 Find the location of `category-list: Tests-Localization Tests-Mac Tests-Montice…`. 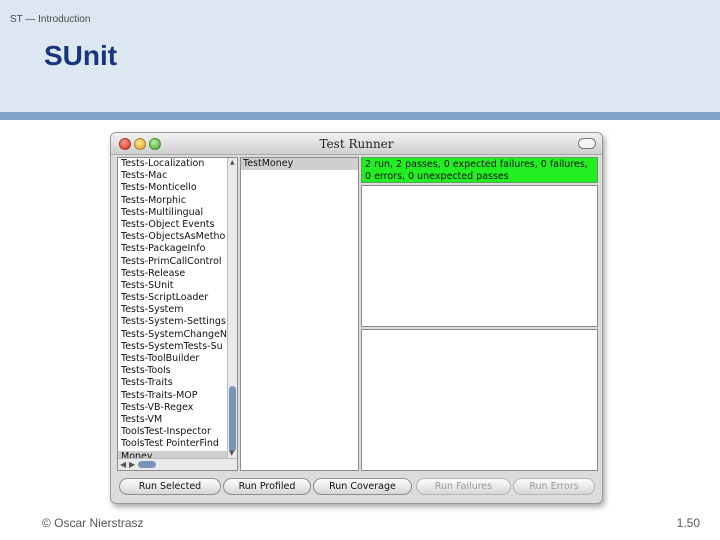

category-list: Tests-Localization Tests-Mac Tests-Montice… is located at coordinates (173, 308).